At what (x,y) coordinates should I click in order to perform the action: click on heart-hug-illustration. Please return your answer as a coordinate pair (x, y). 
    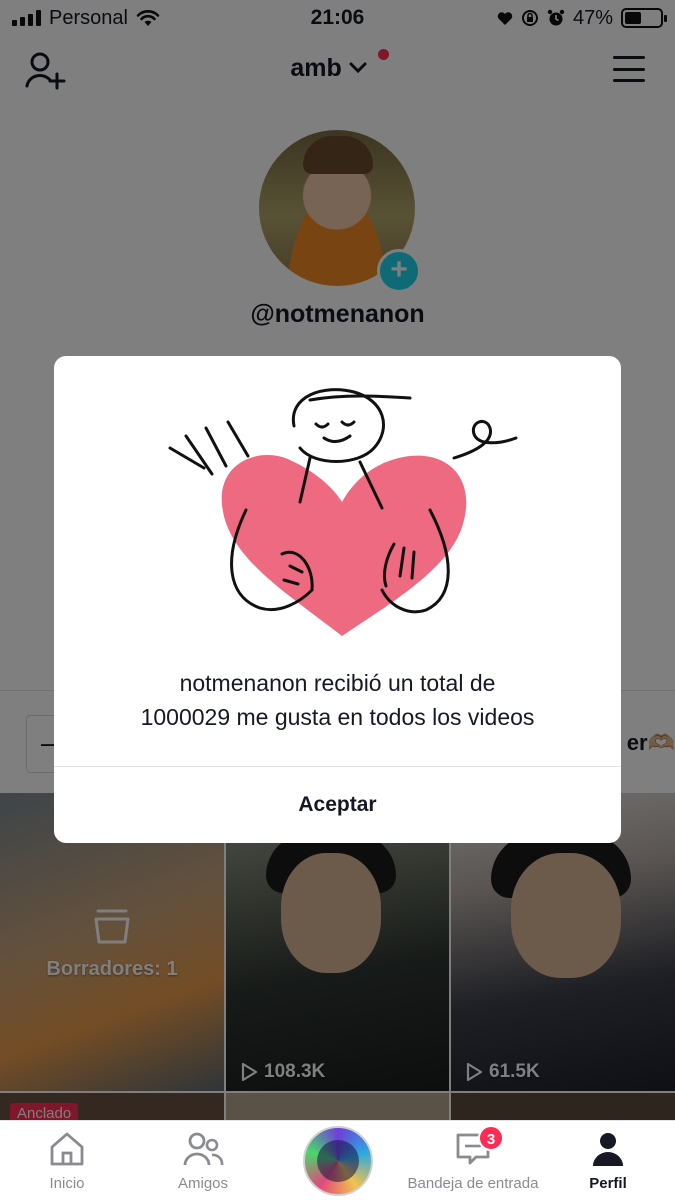
    Looking at the image, I should click on (343, 512).